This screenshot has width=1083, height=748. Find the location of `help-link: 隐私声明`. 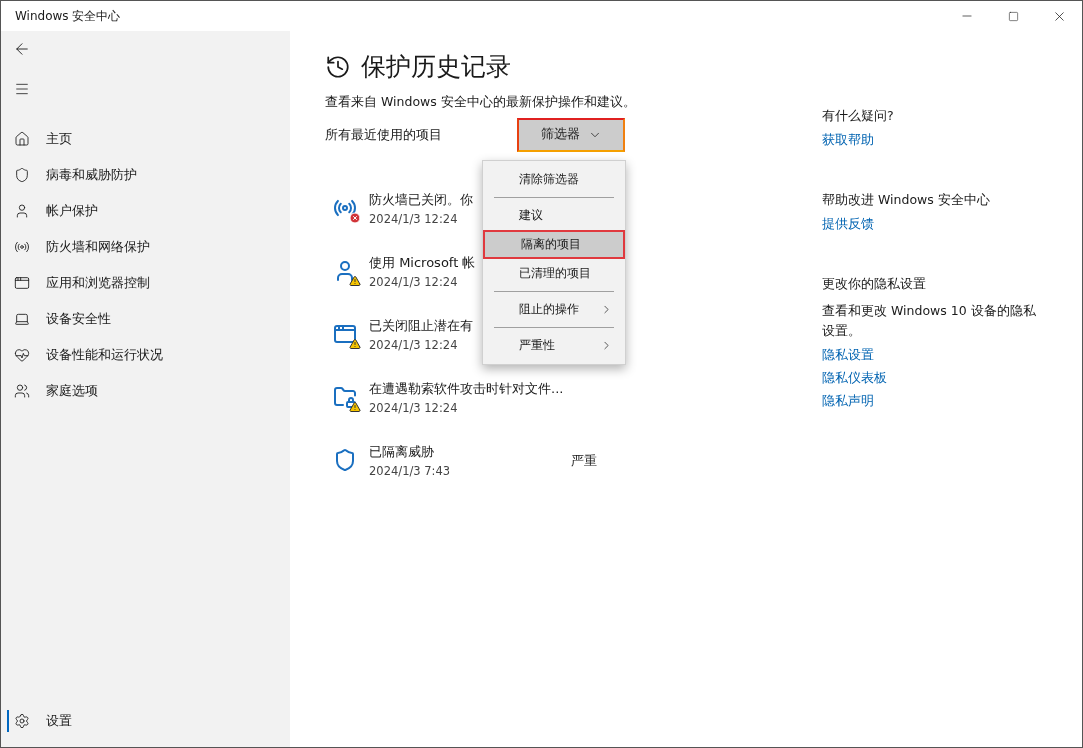

help-link: 隐私声明 is located at coordinates (848, 401).